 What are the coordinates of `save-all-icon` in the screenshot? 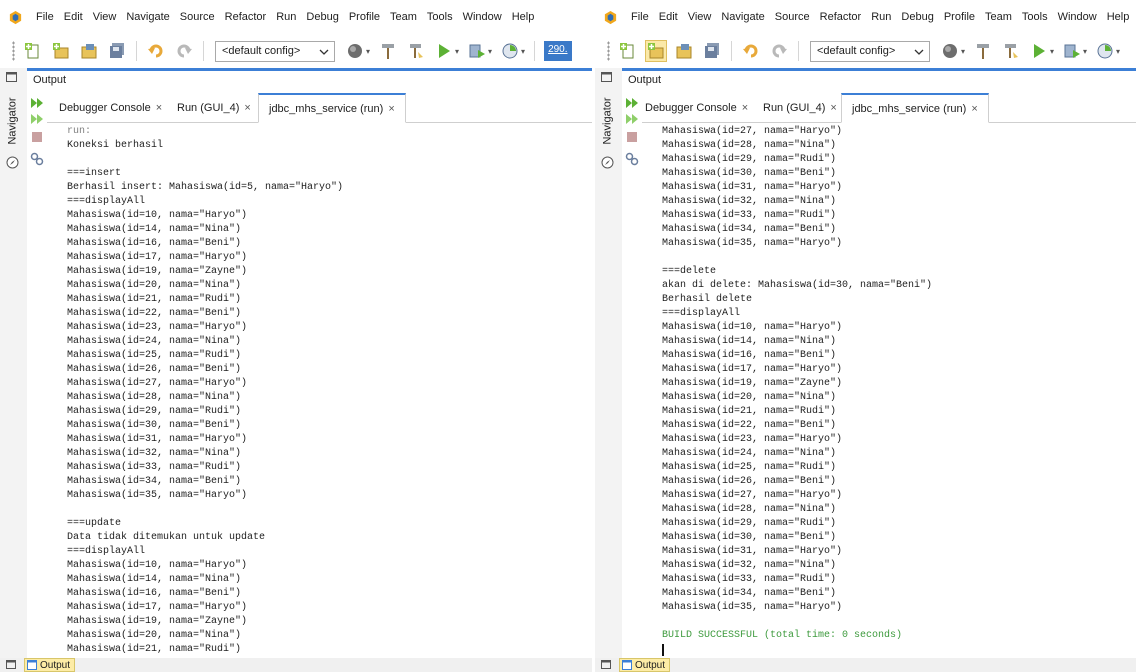 It's located at (712, 50).